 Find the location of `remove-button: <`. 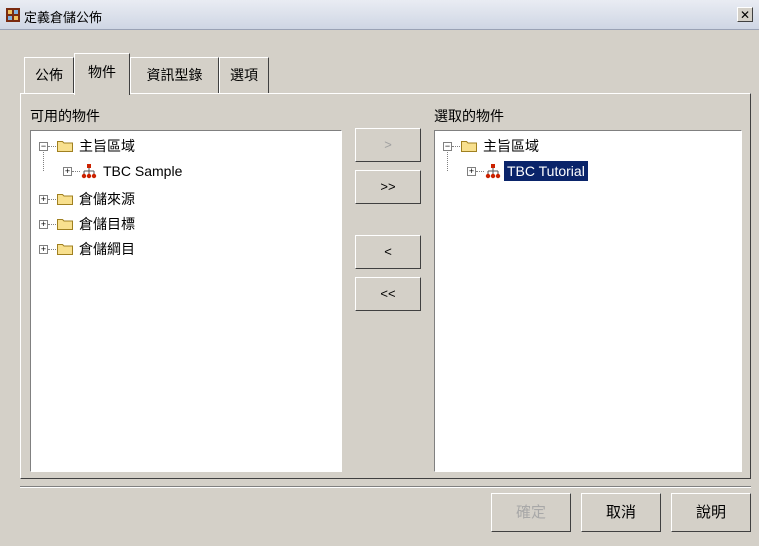

remove-button: < is located at coordinates (388, 252).